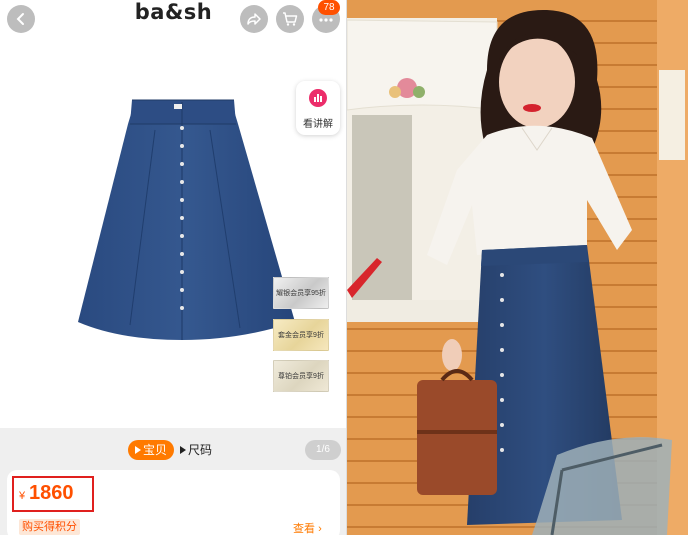 The image size is (688, 535). Describe the element at coordinates (318, 108) in the screenshot. I see `explain-button: 看讲解` at that location.